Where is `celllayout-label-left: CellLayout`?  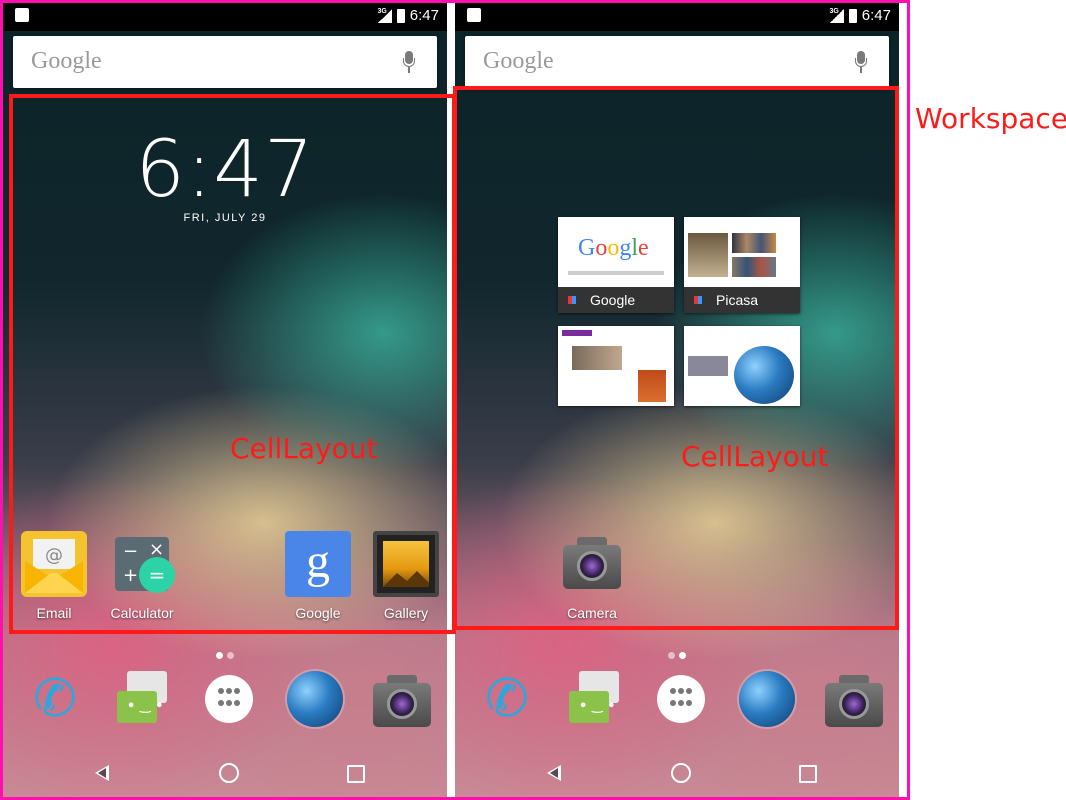 celllayout-label-left: CellLayout is located at coordinates (304, 448).